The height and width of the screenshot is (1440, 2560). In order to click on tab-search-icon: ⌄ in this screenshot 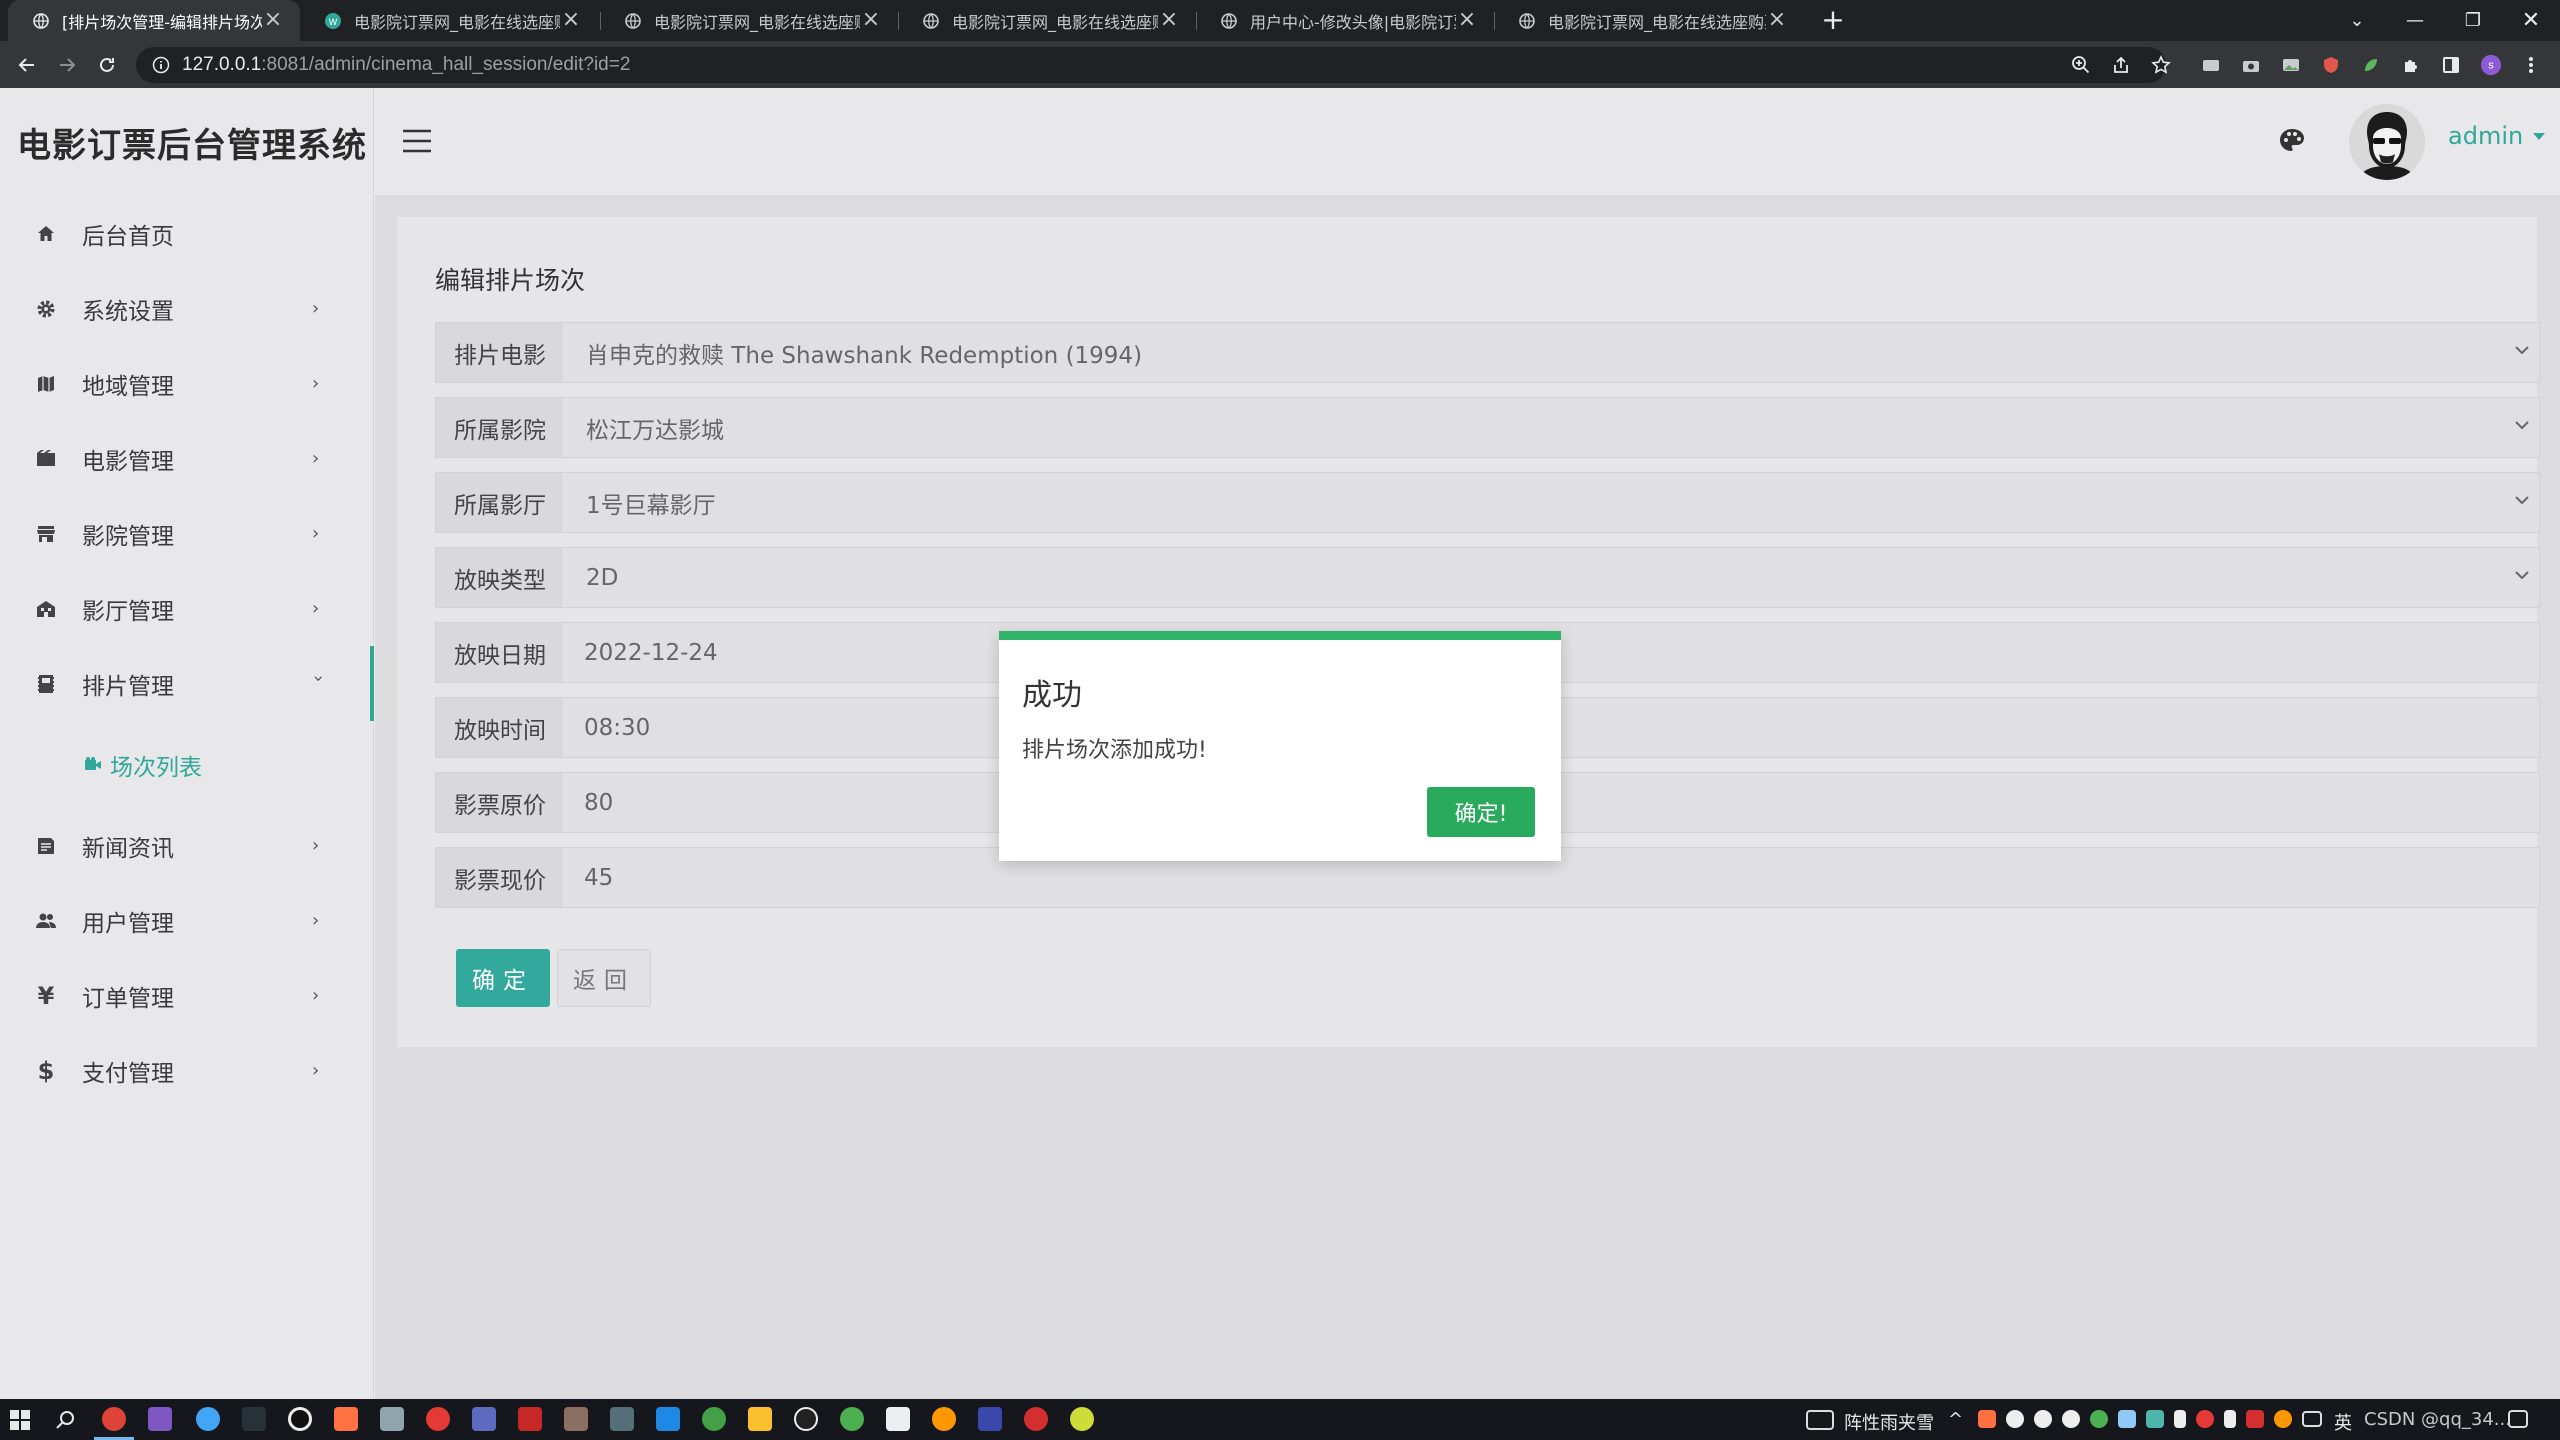, I will do `click(2357, 20)`.